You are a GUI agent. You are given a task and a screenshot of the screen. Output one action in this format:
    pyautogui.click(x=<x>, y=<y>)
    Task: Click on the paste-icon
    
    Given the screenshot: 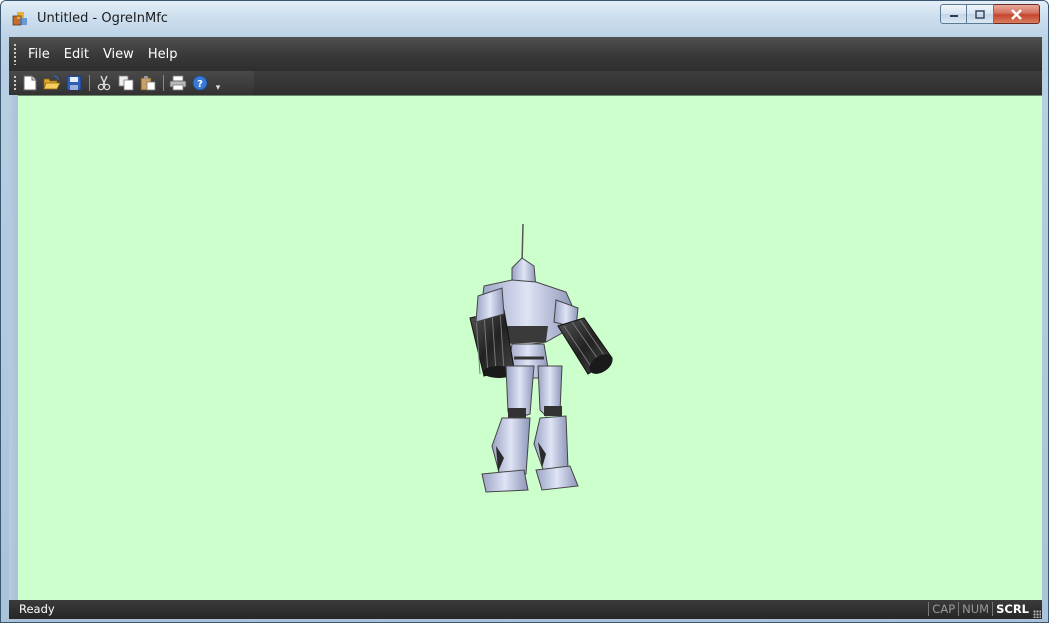 What is the action you would take?
    pyautogui.click(x=148, y=83)
    